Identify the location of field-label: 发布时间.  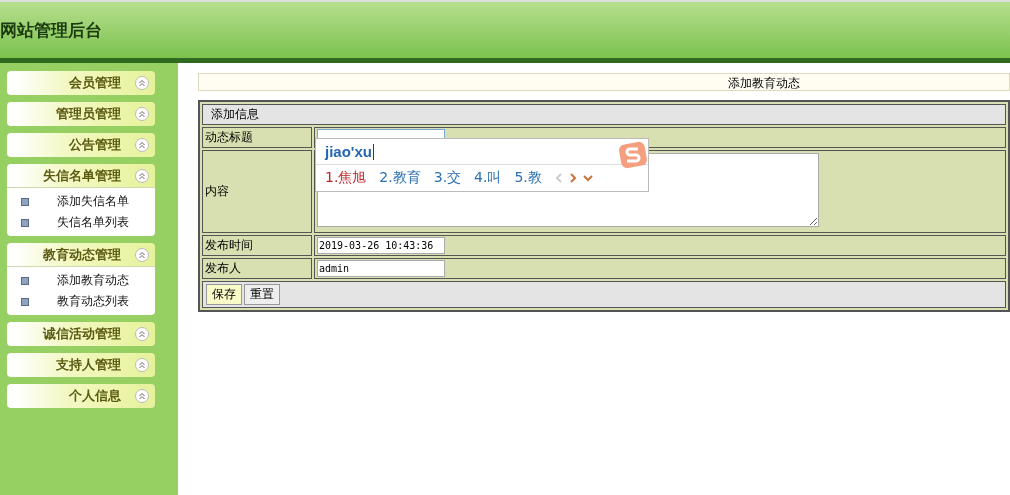
(257, 245).